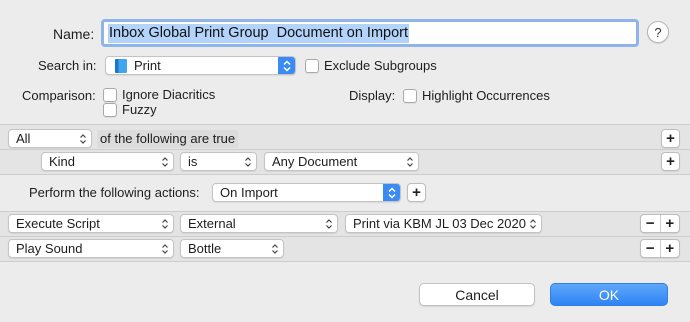  I want to click on criterion-operator-popup: is, so click(218, 161).